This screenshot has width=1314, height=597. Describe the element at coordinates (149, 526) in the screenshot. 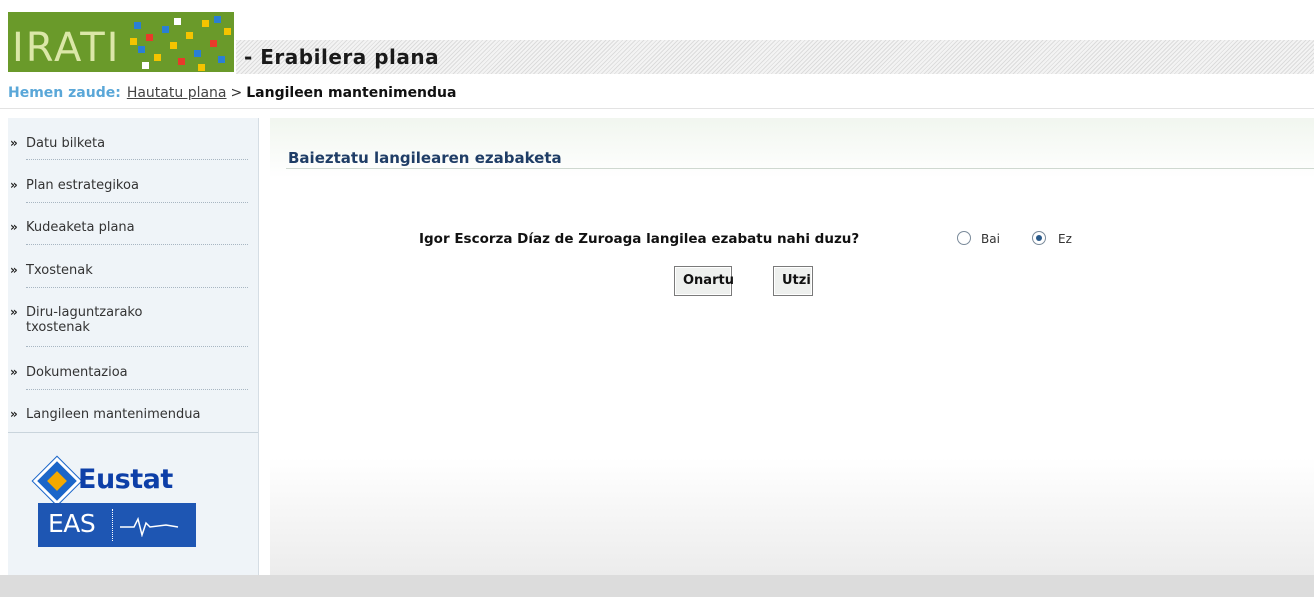

I see `heartbeat-icon` at that location.